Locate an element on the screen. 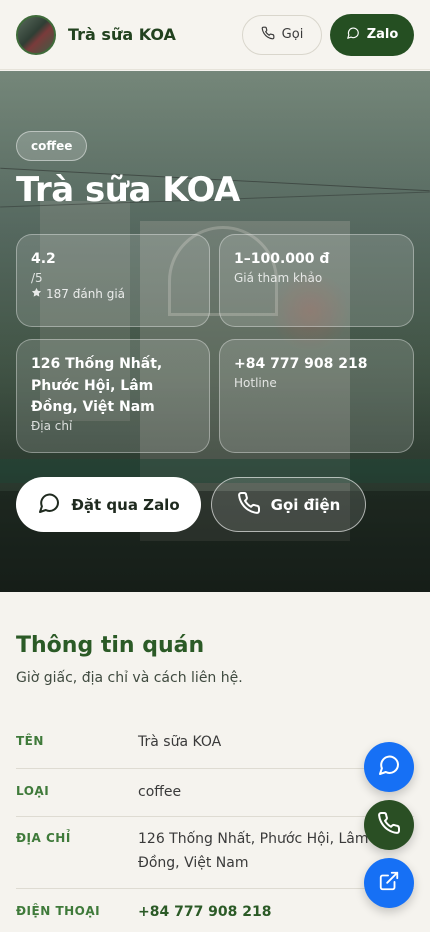  order-zalo-button: Đặt qua Zalo is located at coordinates (108, 504).